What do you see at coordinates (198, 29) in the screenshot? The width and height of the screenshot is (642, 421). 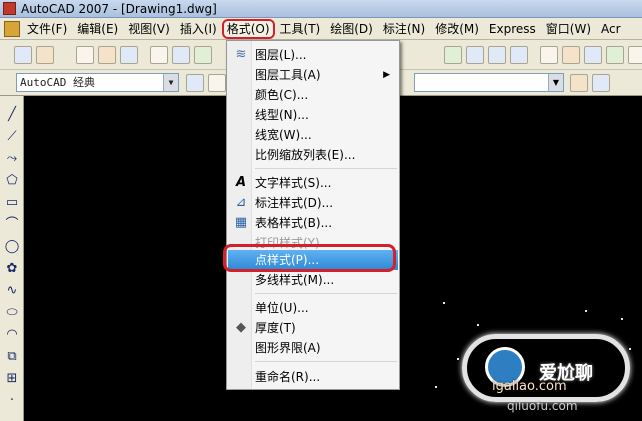 I see `menu-insert: 插入(I)` at bounding box center [198, 29].